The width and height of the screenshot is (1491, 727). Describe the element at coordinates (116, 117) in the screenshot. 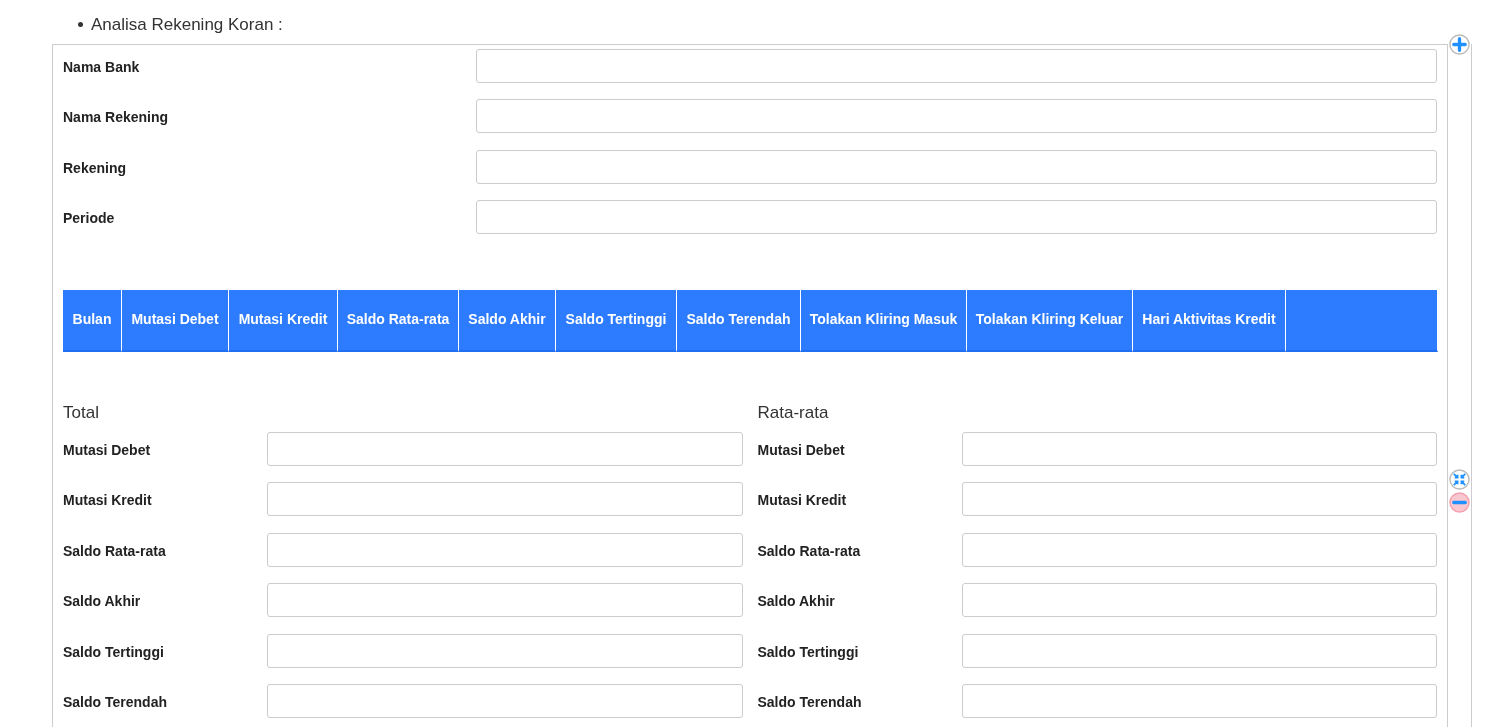

I see `field-label: Nama Rekening` at that location.